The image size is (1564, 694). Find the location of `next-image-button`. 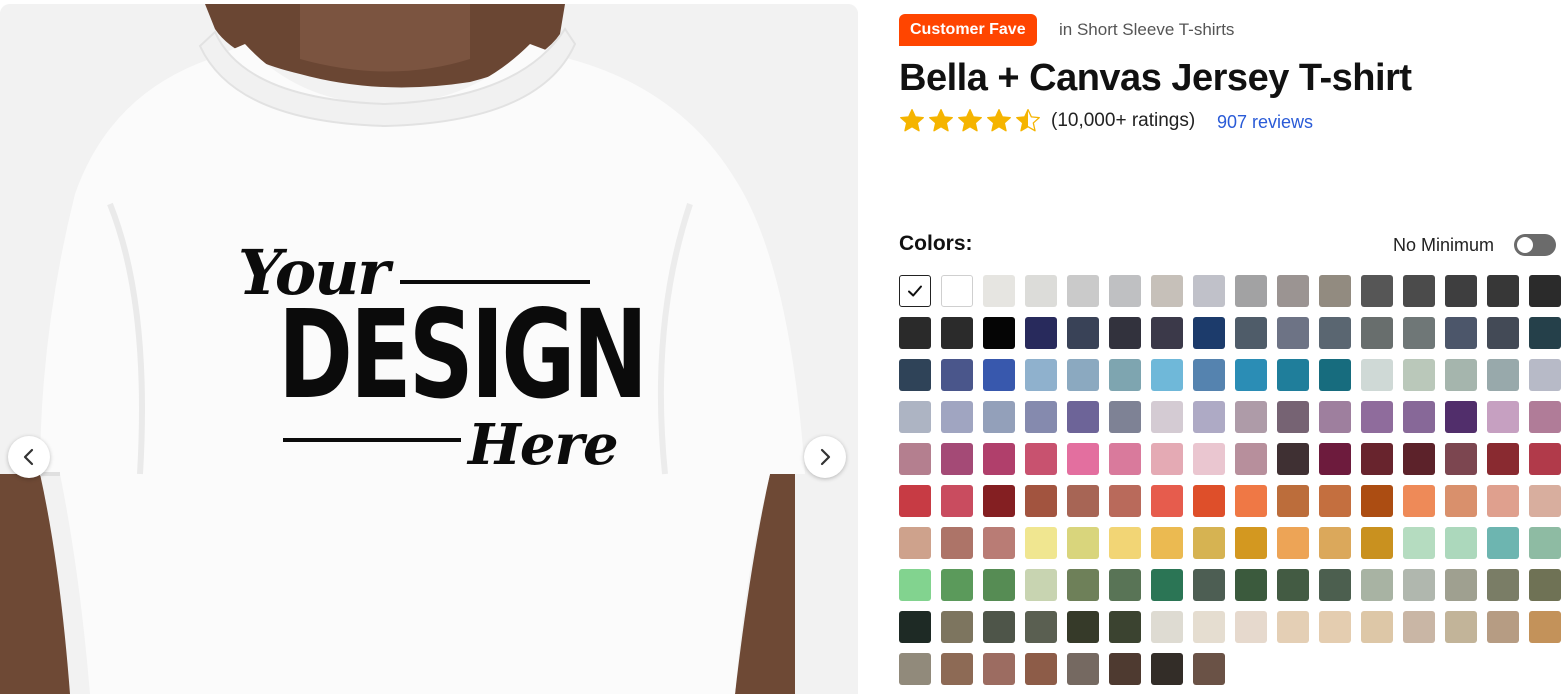

next-image-button is located at coordinates (825, 457).